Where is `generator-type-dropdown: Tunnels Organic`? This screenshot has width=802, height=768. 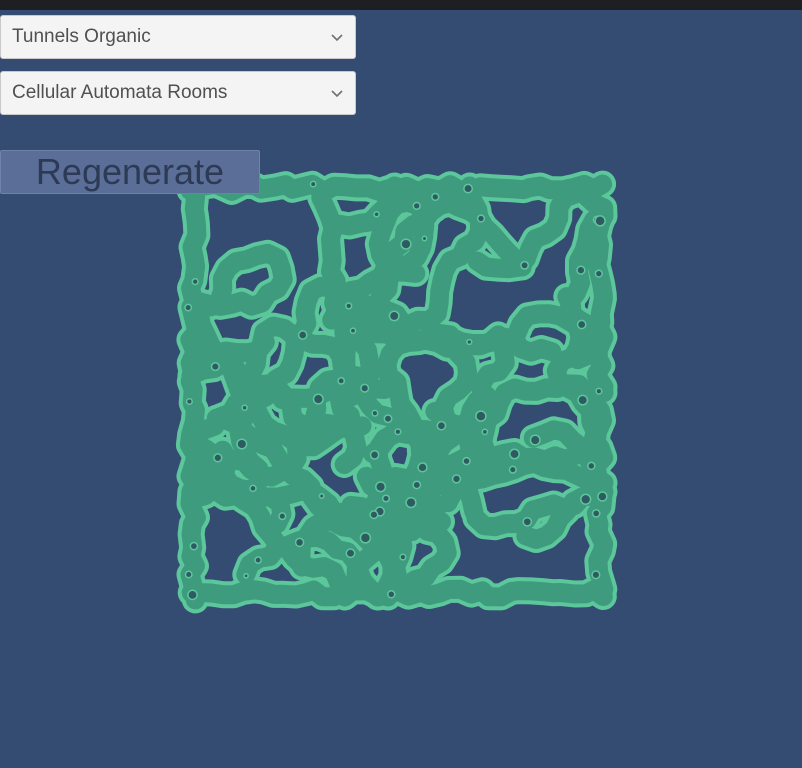
generator-type-dropdown: Tunnels Organic is located at coordinates (178, 37).